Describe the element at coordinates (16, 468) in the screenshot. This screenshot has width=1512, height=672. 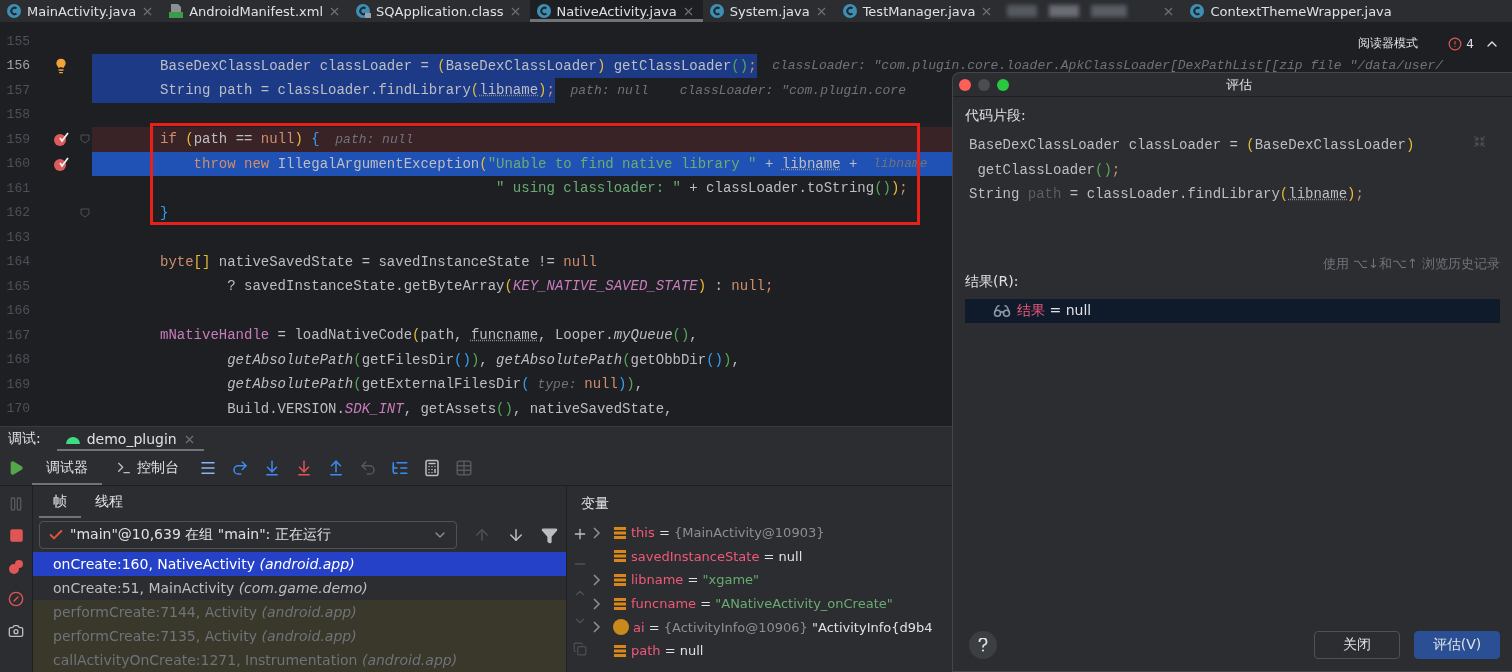
I see `resume-icon` at that location.